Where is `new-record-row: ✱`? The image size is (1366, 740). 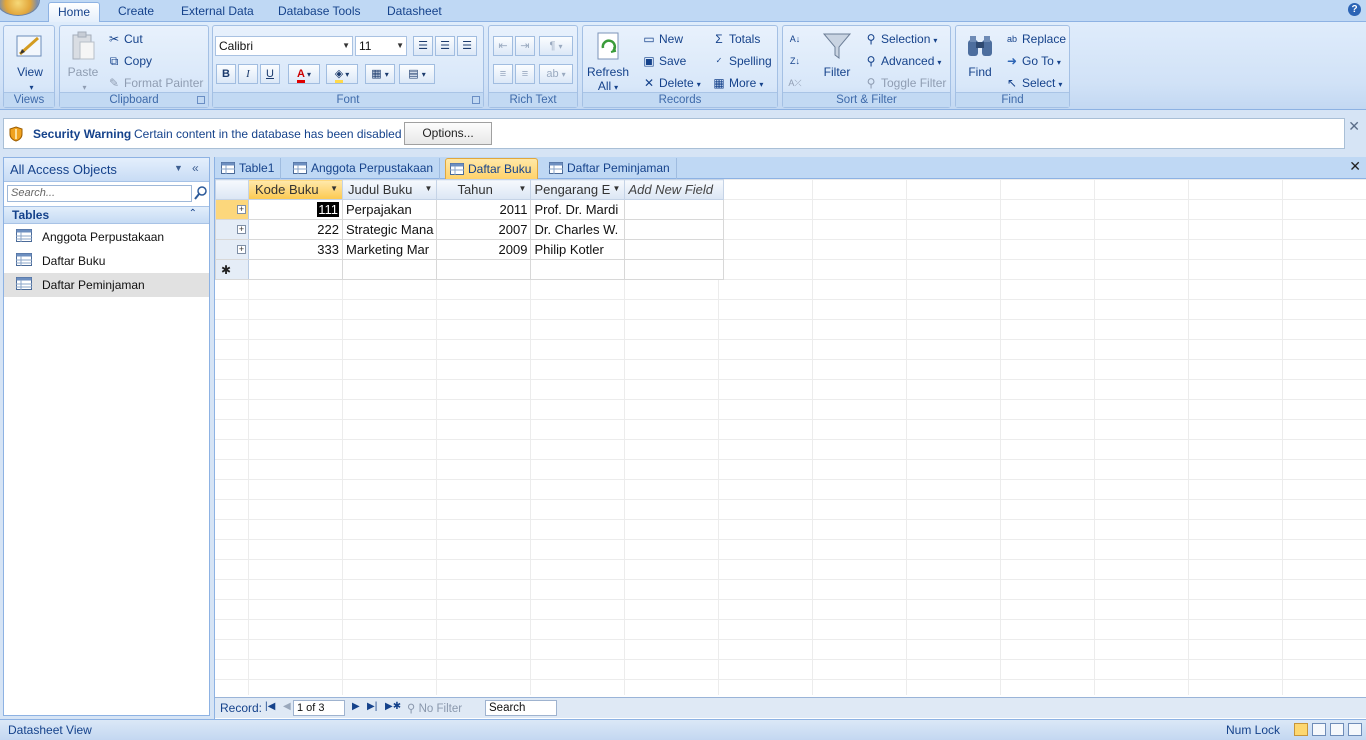 new-record-row: ✱ is located at coordinates (470, 269).